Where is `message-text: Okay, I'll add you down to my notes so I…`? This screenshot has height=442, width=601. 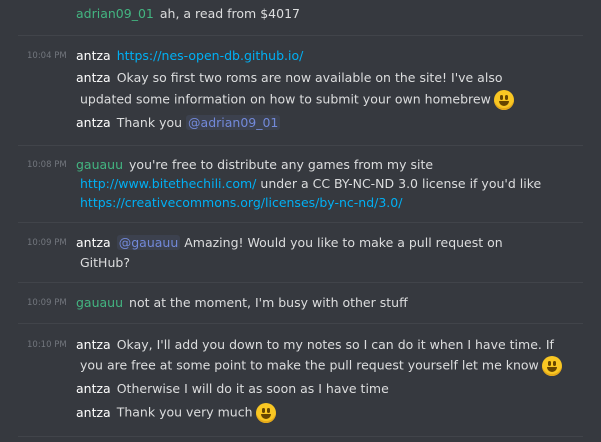 message-text: Okay, I'll add you down to my notes so I… is located at coordinates (335, 344).